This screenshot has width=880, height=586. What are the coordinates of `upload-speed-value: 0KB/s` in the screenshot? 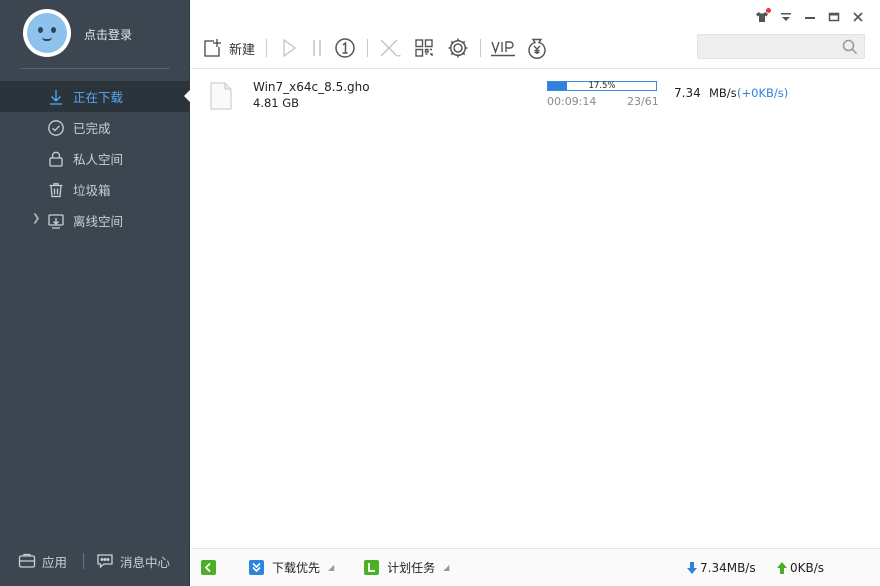 It's located at (807, 568).